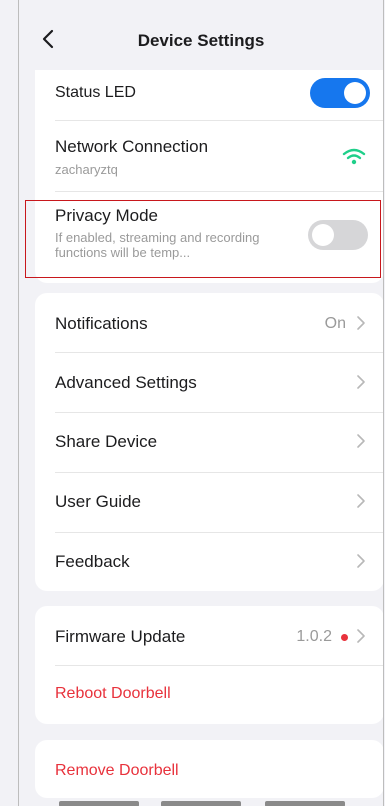 The width and height of the screenshot is (385, 806). I want to click on firmware-update-label: Firmware Update, so click(120, 636).